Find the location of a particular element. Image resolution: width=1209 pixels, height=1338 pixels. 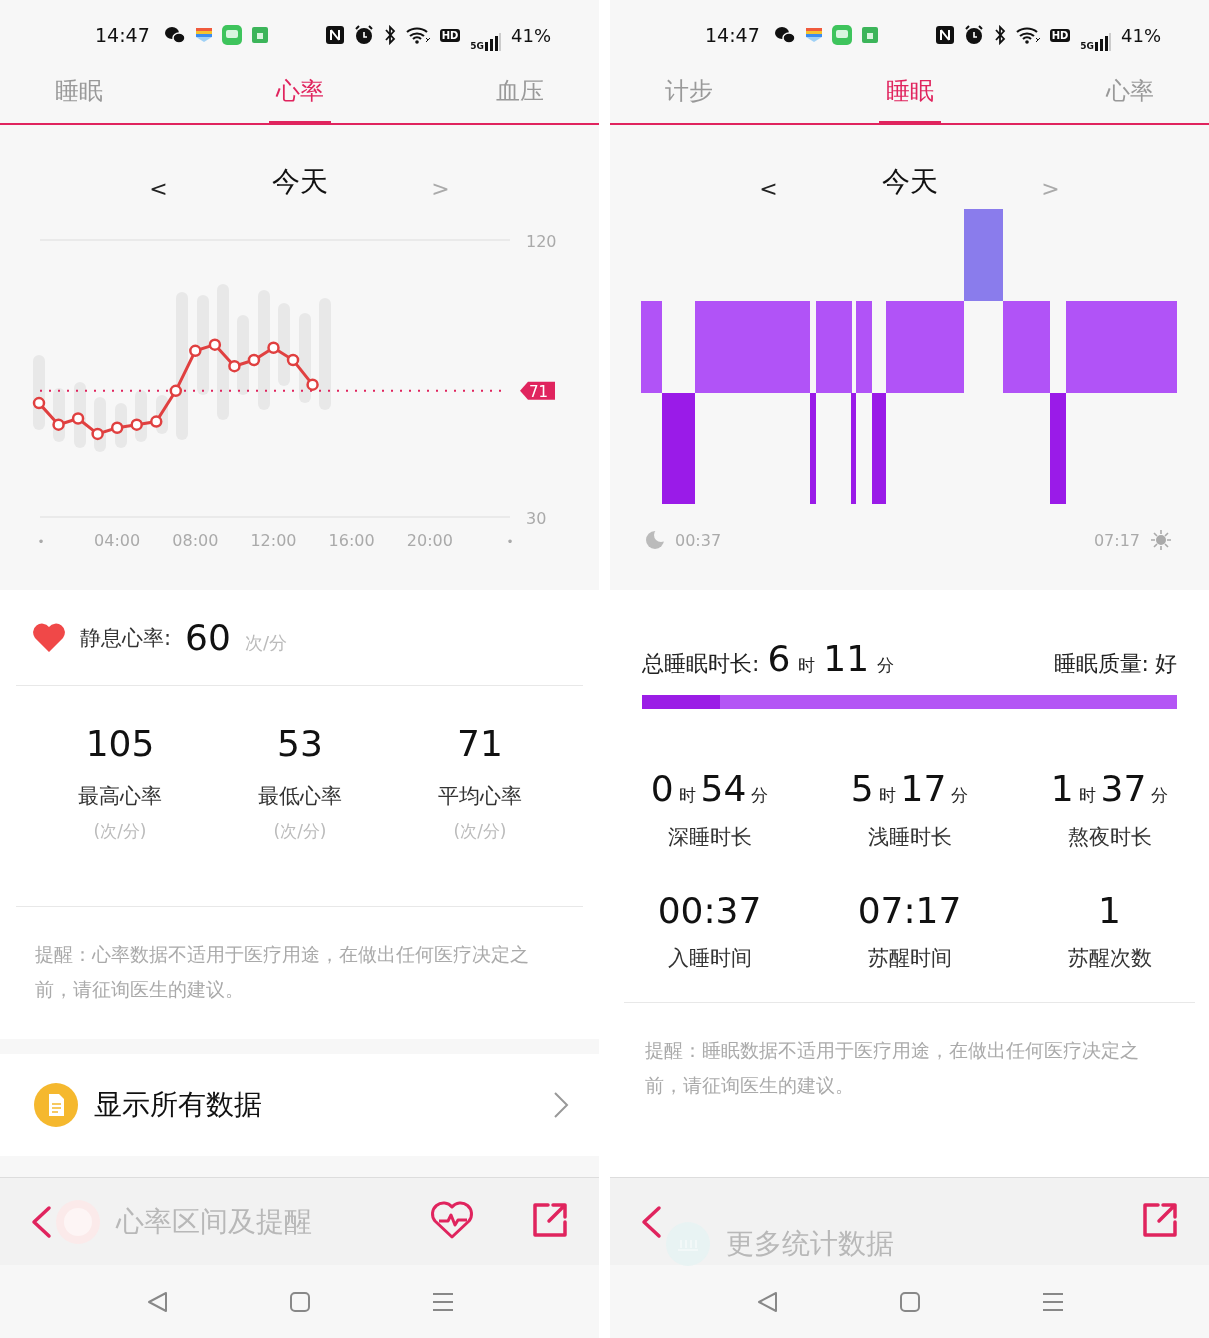

axis-label: 12:00 is located at coordinates (273, 540).